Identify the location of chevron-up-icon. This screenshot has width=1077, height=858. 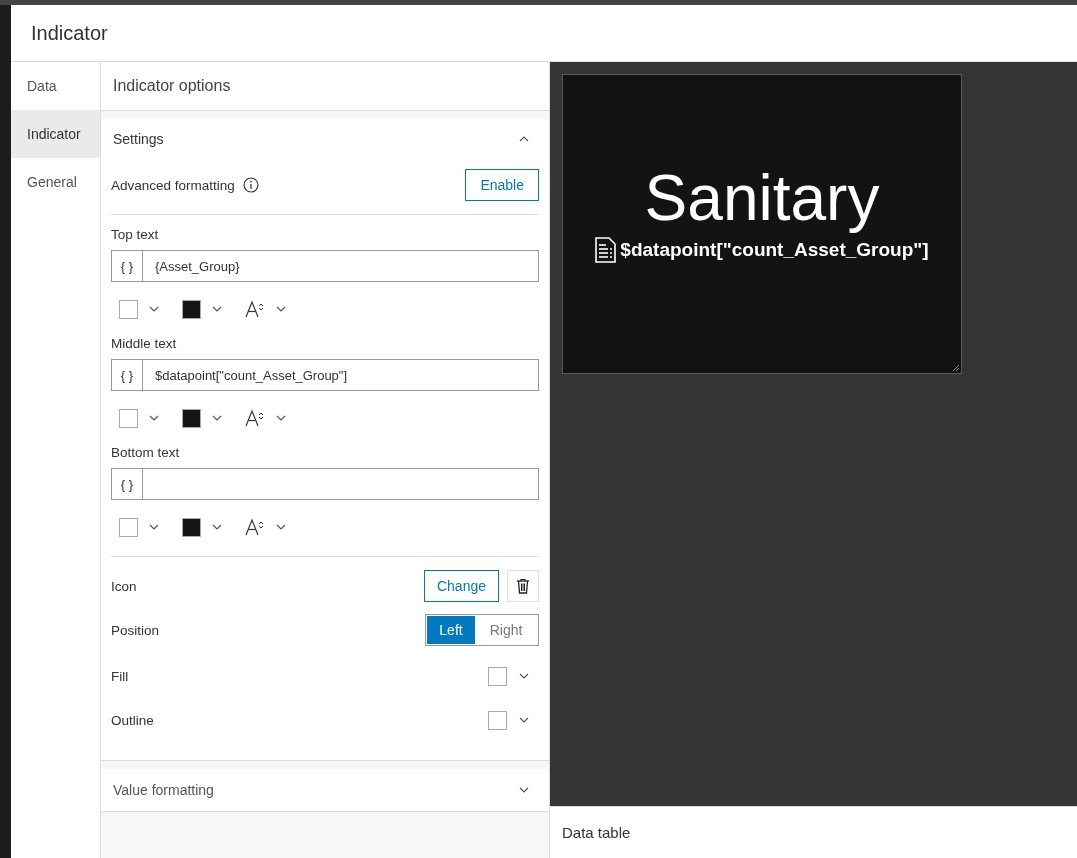
(524, 139).